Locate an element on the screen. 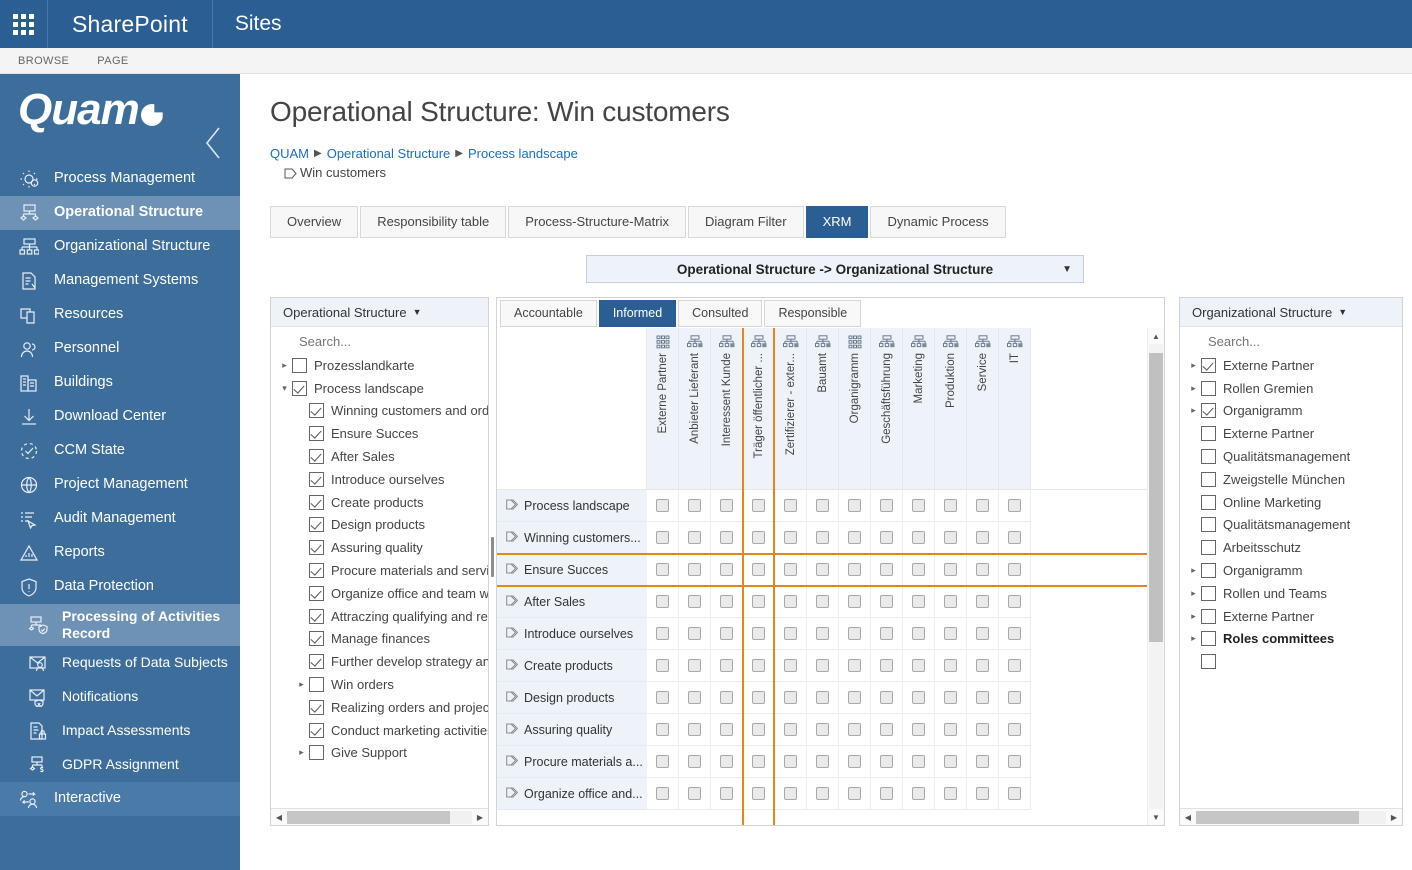  matrix-column-header: Bauamt is located at coordinates (823, 408).